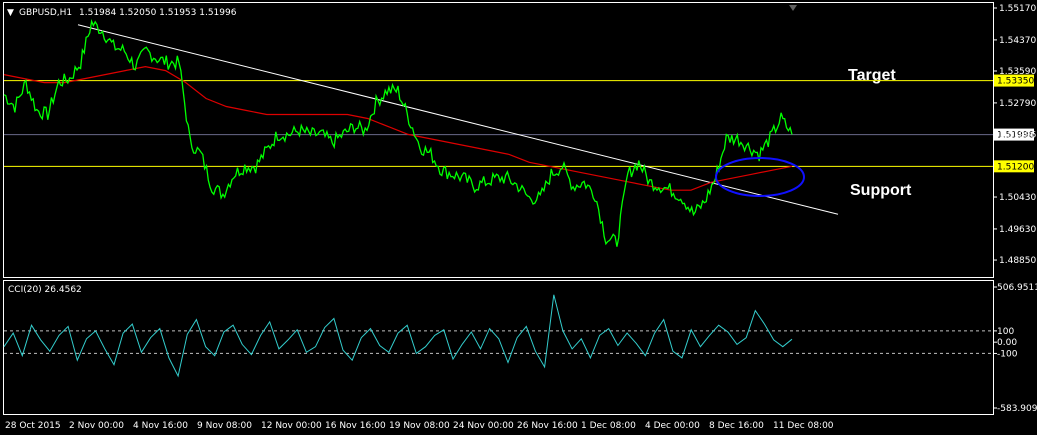 This screenshot has height=435, width=1037. Describe the element at coordinates (881, 190) in the screenshot. I see `support-annotation: Support` at that location.